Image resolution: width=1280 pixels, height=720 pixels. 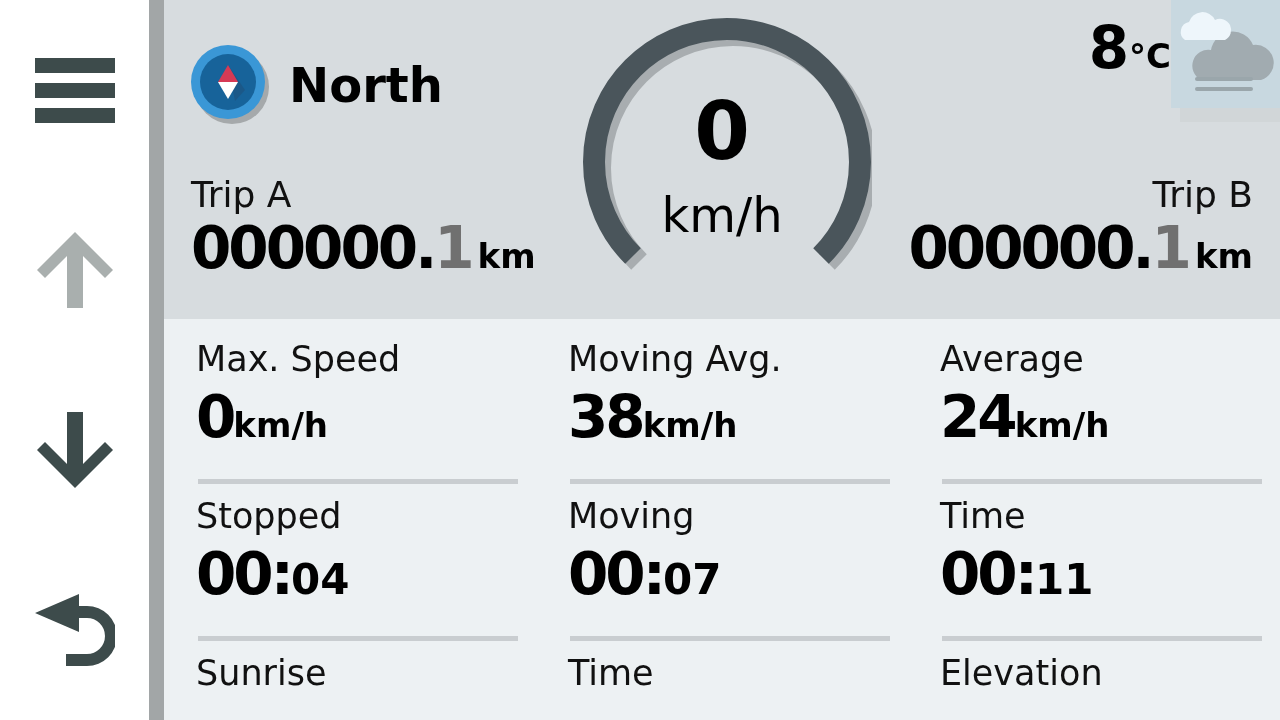 What do you see at coordinates (722, 131) in the screenshot?
I see `speed-value: 0` at bounding box center [722, 131].